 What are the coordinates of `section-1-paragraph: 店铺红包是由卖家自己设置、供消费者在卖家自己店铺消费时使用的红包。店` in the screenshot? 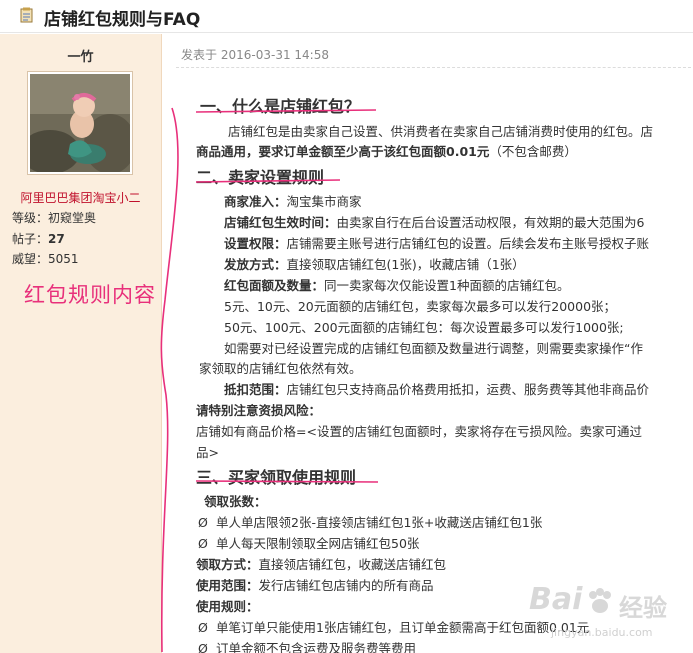 It's located at (441, 131).